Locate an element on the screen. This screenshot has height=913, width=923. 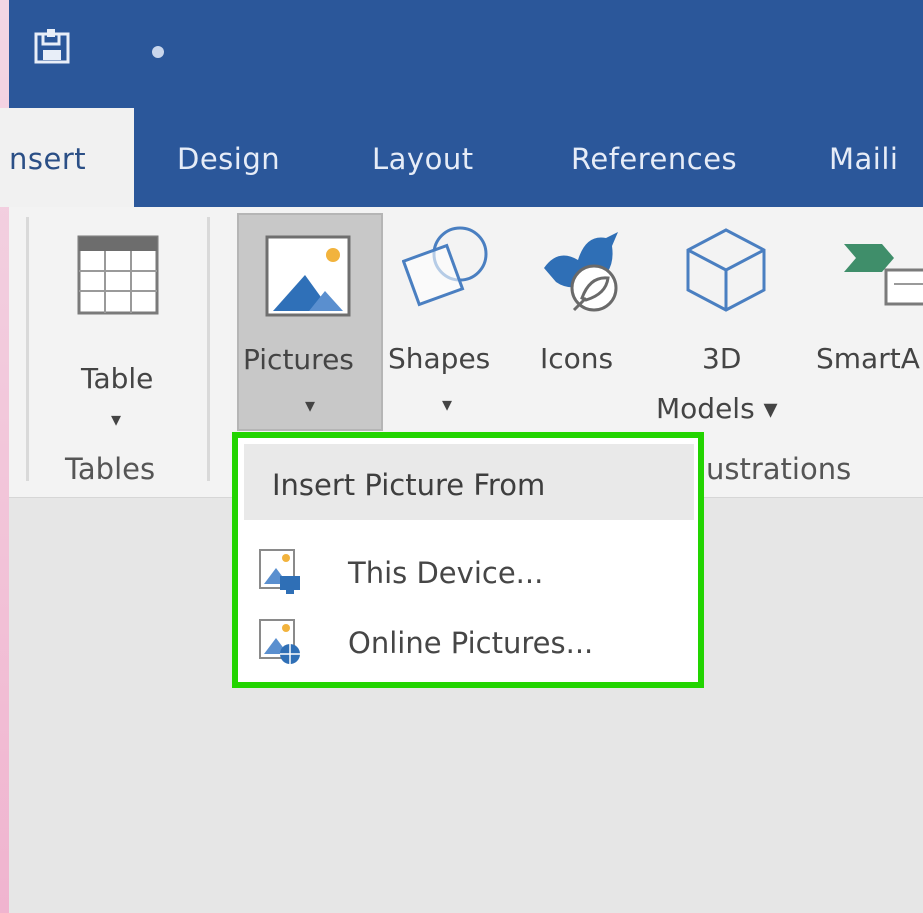
tab-layout-label: Layout is located at coordinates (423, 159).